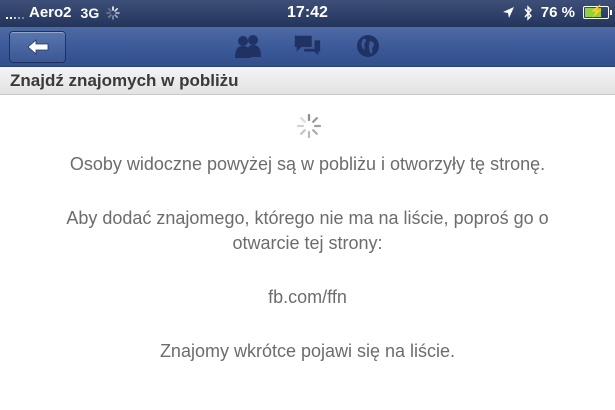  I want to click on arrow-left-icon, so click(37, 47).